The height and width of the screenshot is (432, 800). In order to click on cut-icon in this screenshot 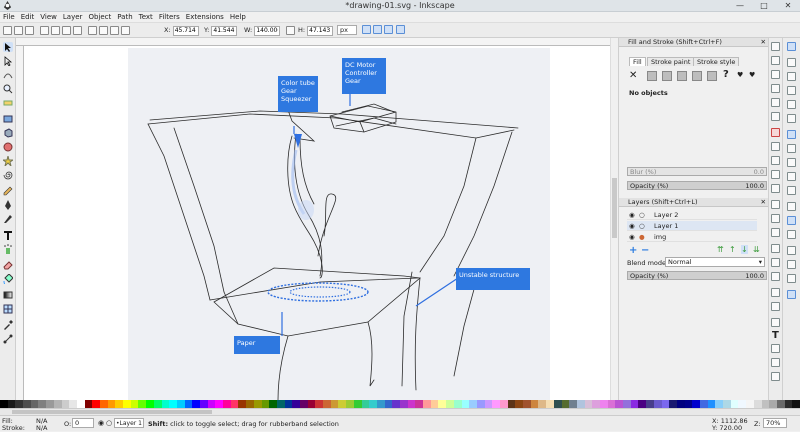, I will do `click(775, 174)`.